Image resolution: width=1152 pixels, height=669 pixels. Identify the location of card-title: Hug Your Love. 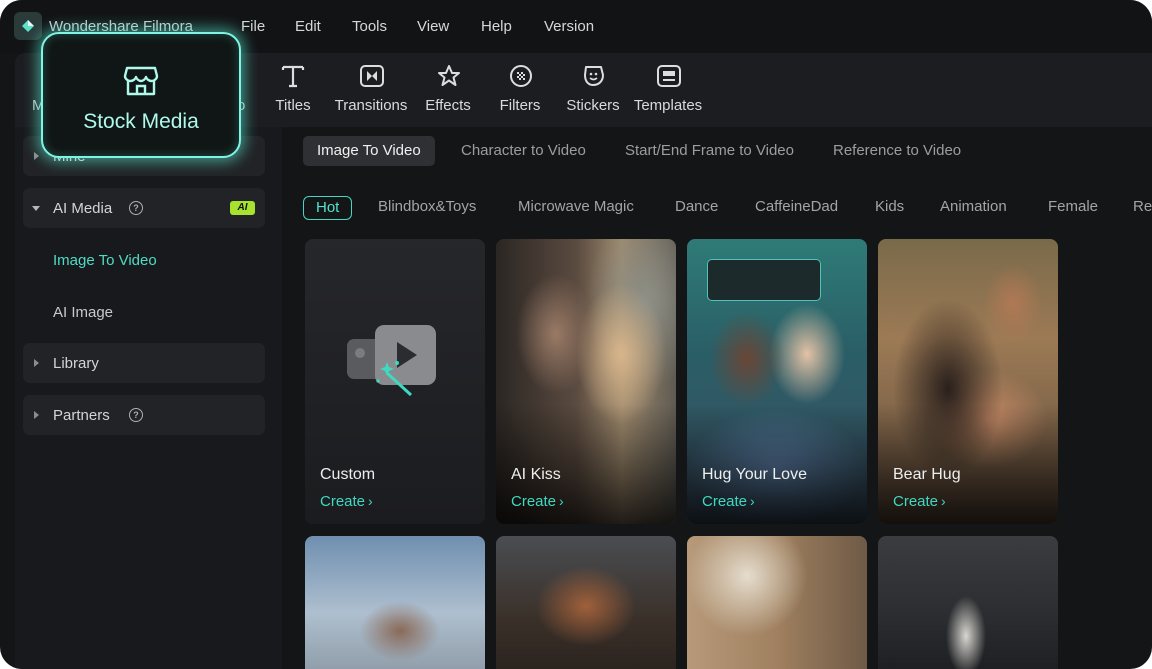
(754, 474).